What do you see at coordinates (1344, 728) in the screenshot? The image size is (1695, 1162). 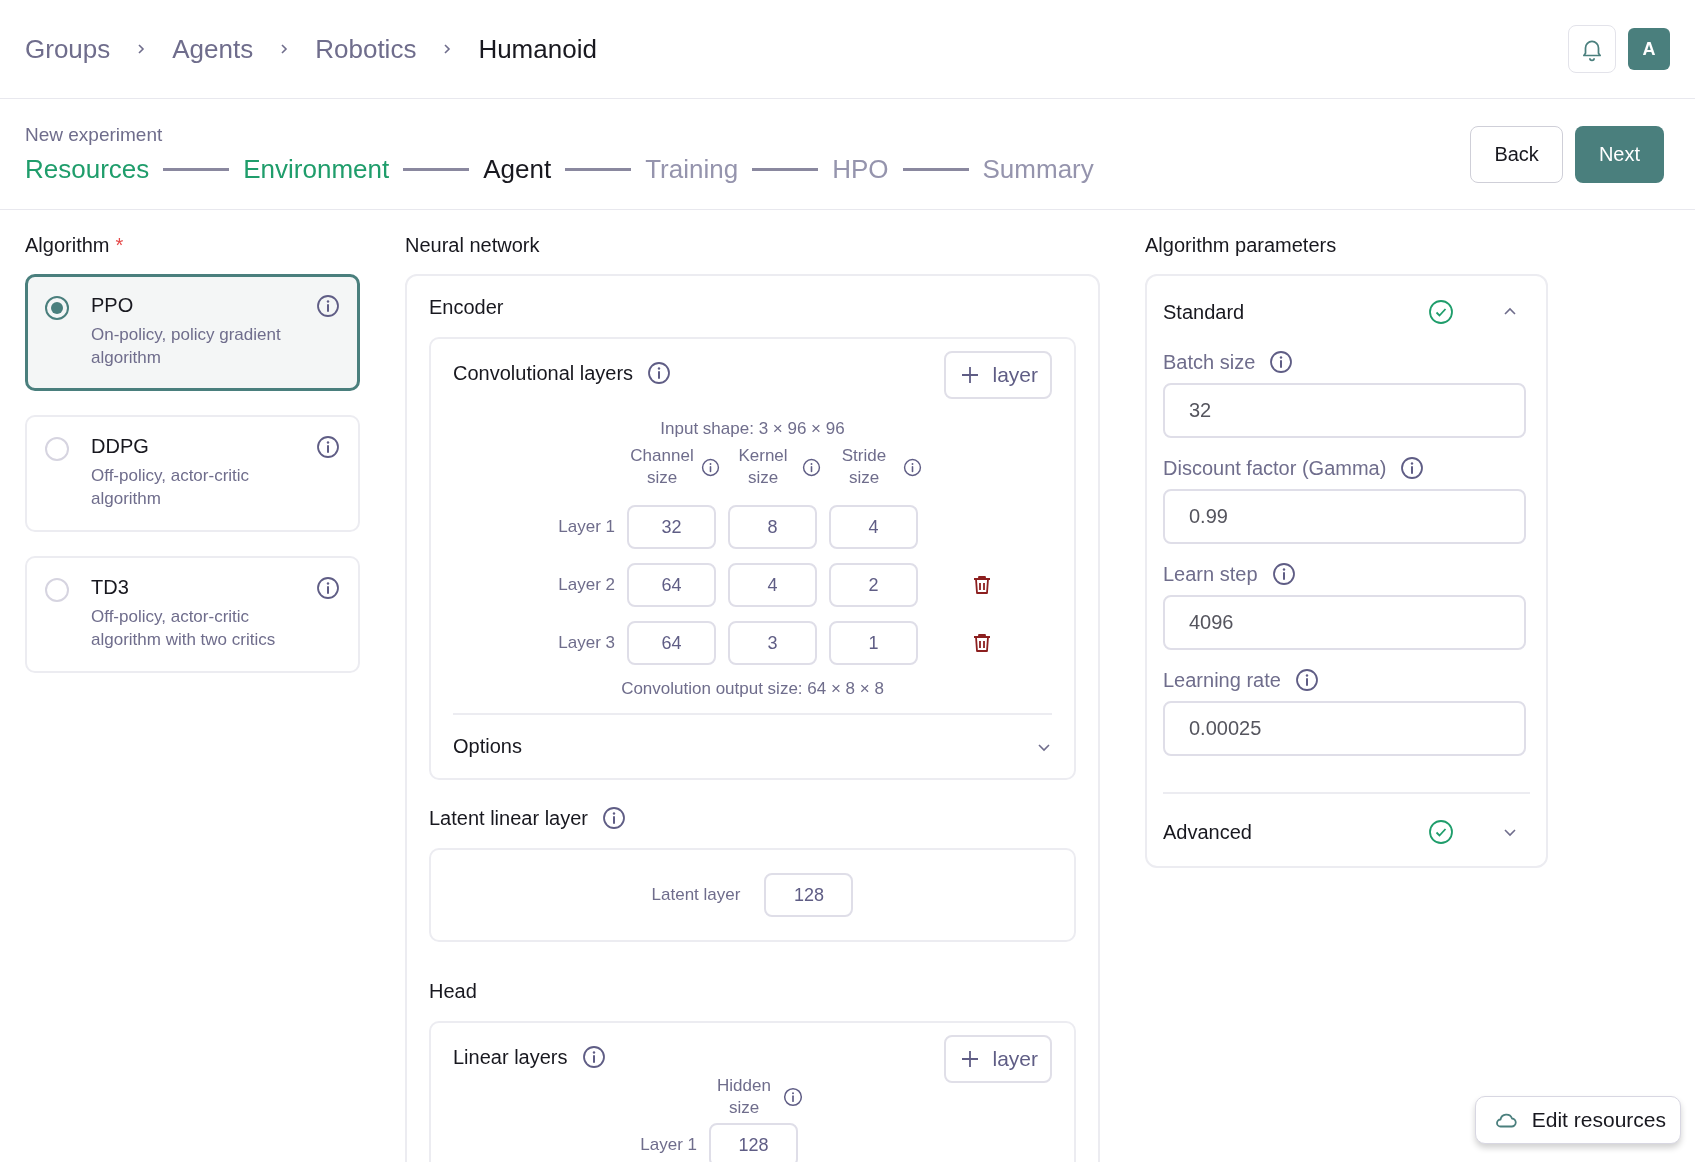 I see `text-input: 0.00025` at bounding box center [1344, 728].